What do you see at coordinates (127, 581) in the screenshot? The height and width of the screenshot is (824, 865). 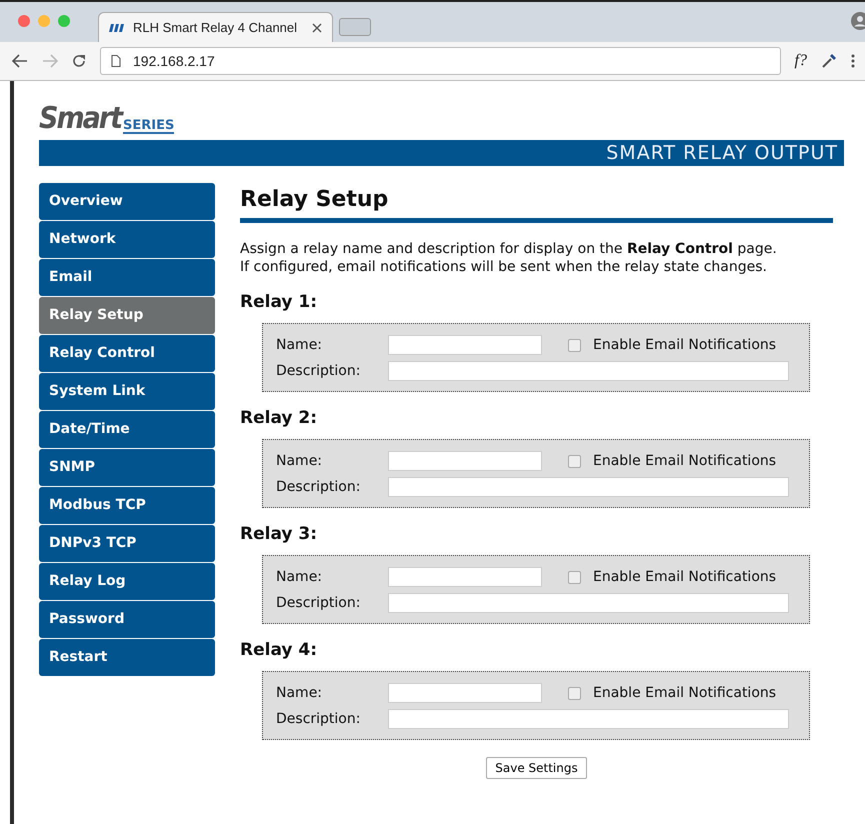 I see `nav-item: Relay Log` at bounding box center [127, 581].